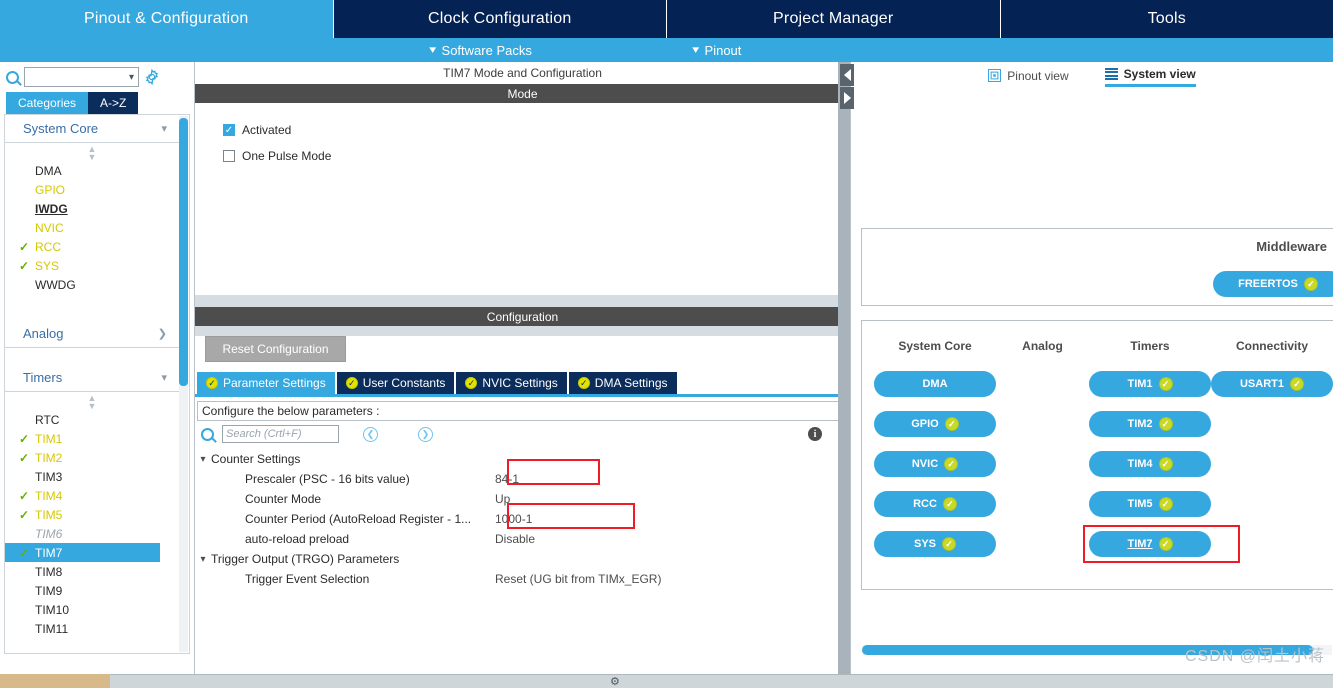  I want to click on middleware-pill-freertos: FREERTOS ✓, so click(1273, 284).